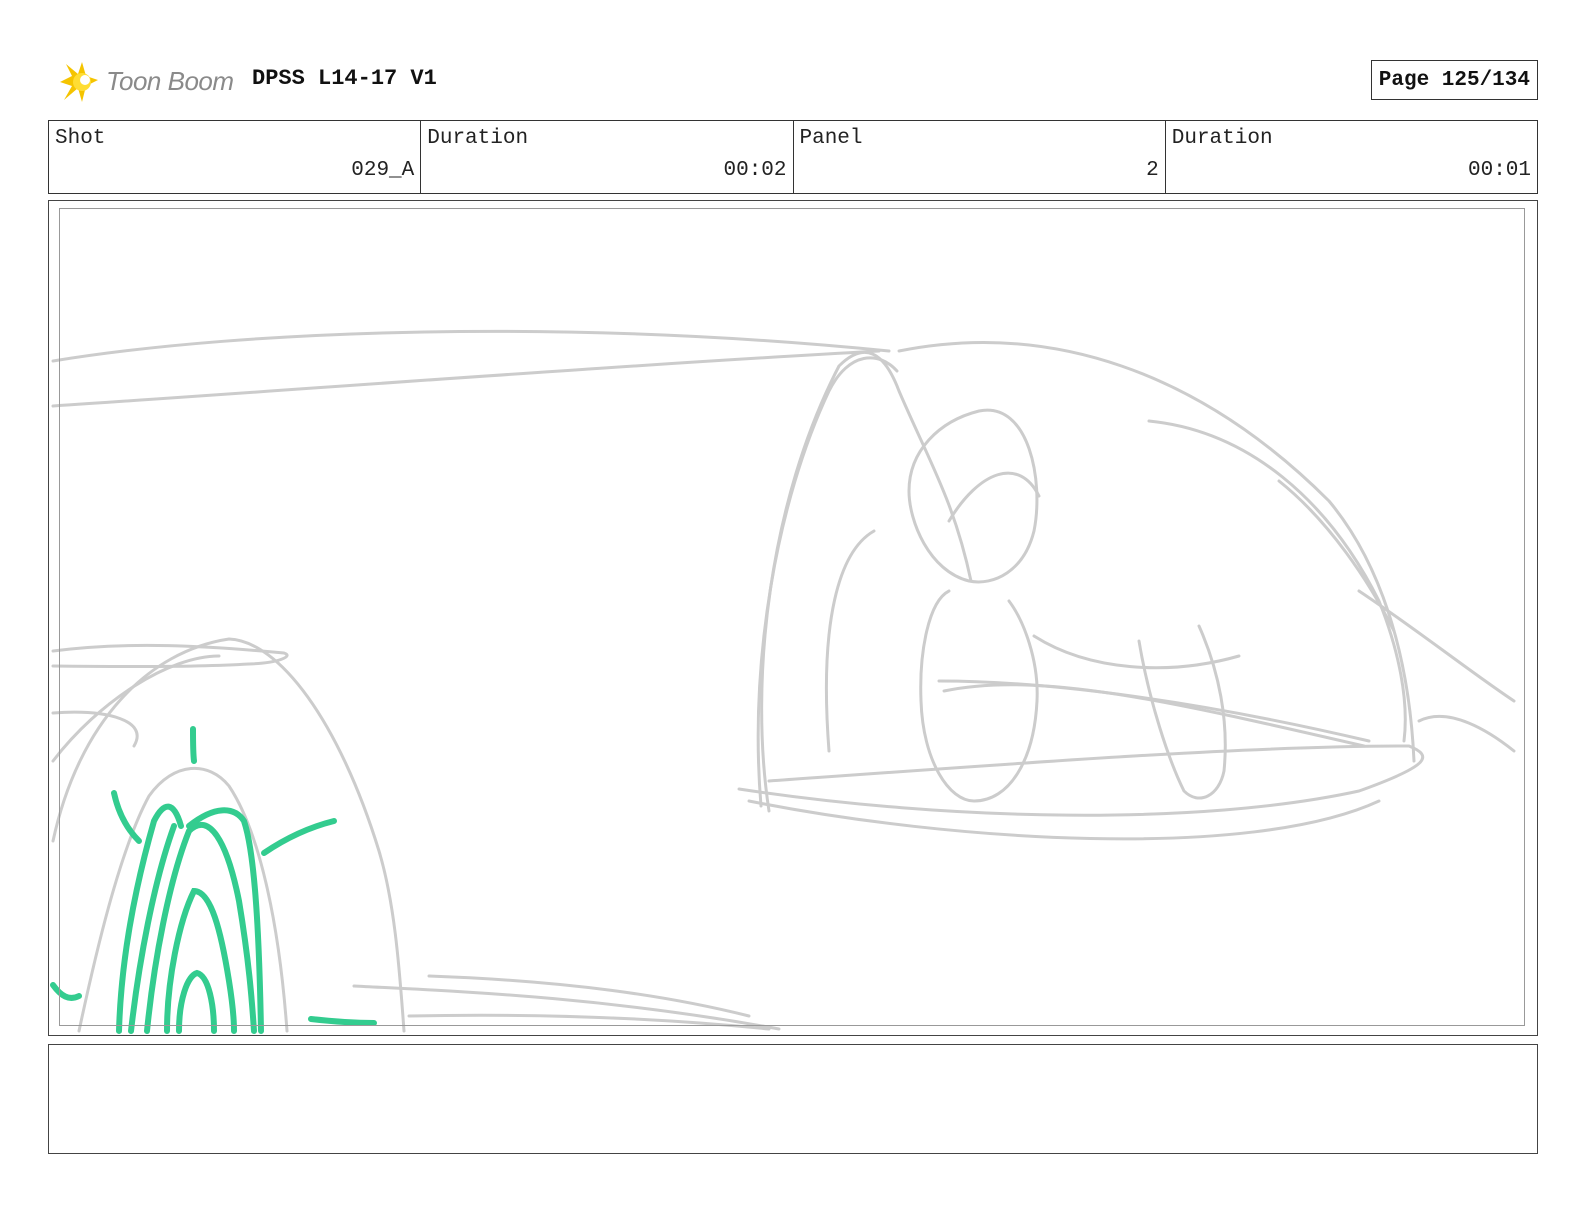 The width and height of the screenshot is (1584, 1224). What do you see at coordinates (478, 138) in the screenshot?
I see `shot-duration-label: Duration` at bounding box center [478, 138].